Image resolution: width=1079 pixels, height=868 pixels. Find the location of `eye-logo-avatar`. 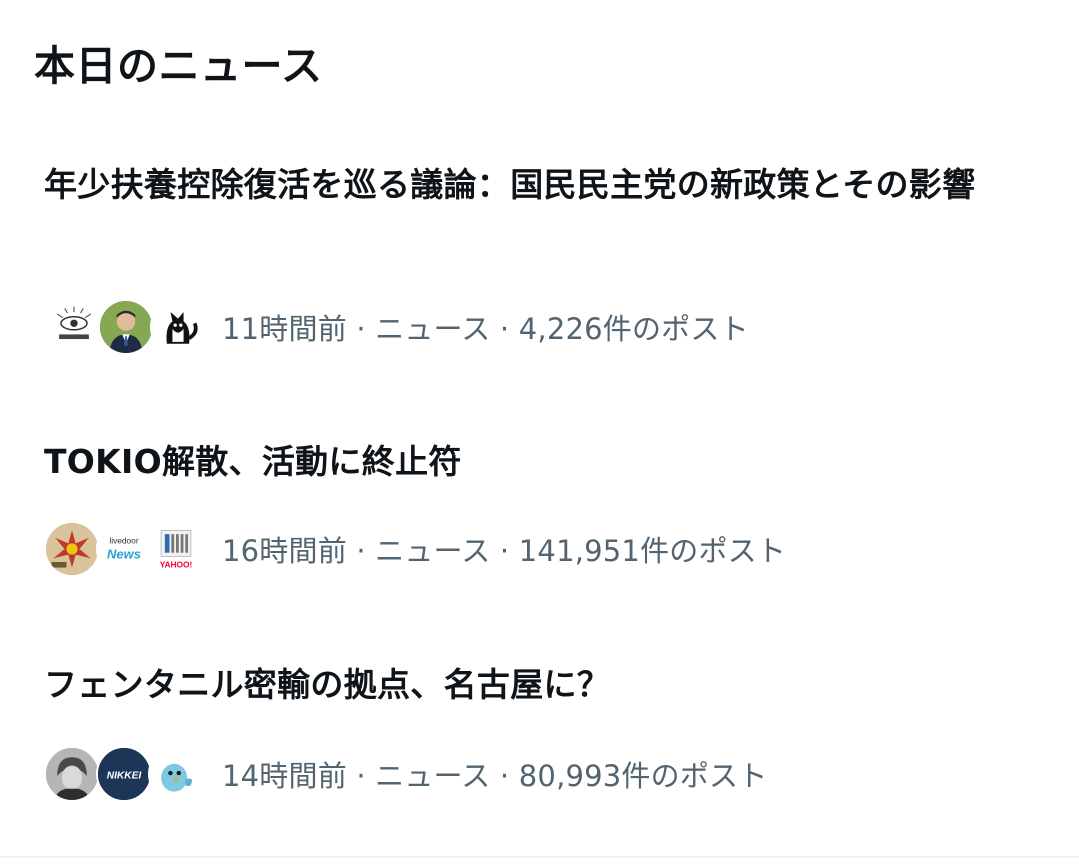

eye-logo-avatar is located at coordinates (74, 327).